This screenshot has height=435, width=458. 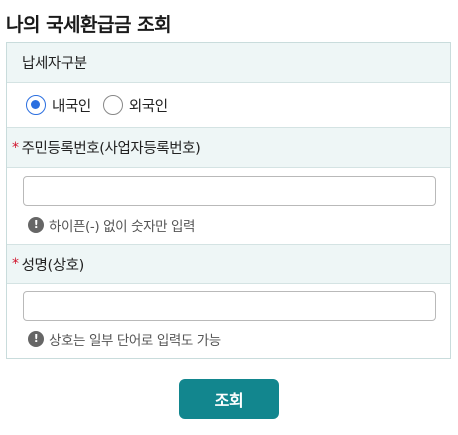 What do you see at coordinates (54, 64) in the screenshot?
I see `taxpayer-type-label: 납세자구분` at bounding box center [54, 64].